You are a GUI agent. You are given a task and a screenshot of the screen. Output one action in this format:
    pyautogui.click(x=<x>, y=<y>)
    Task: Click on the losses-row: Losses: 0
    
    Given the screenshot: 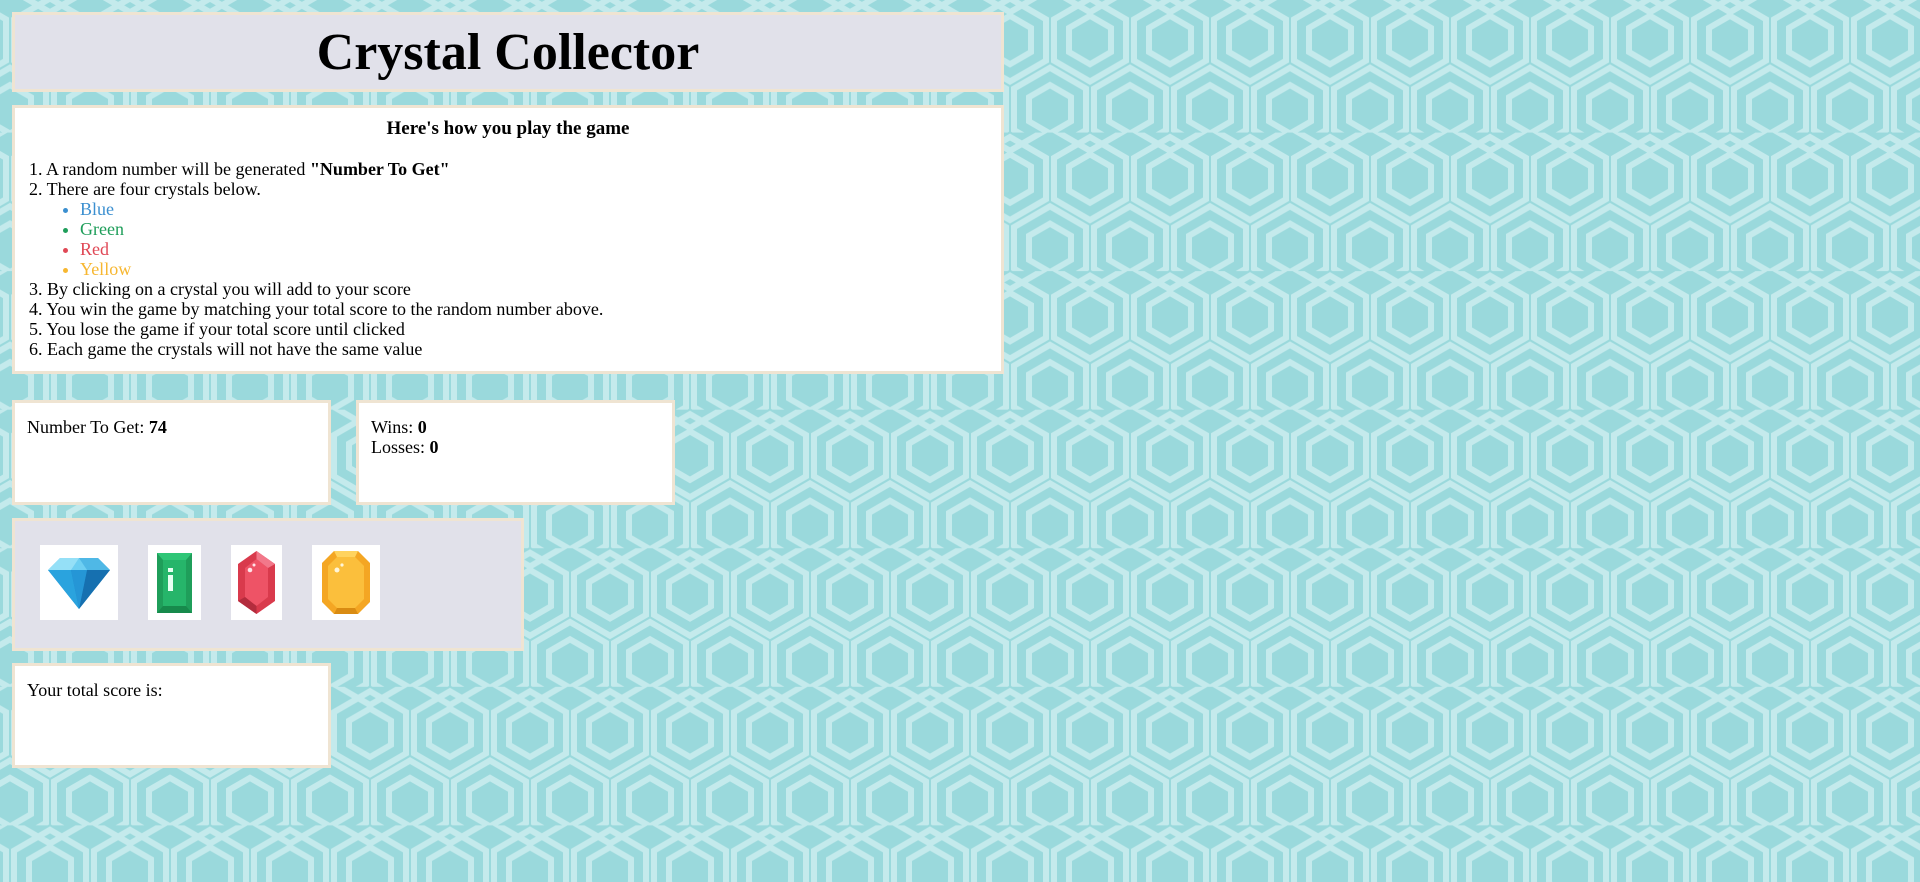 What is the action you would take?
    pyautogui.click(x=515, y=447)
    